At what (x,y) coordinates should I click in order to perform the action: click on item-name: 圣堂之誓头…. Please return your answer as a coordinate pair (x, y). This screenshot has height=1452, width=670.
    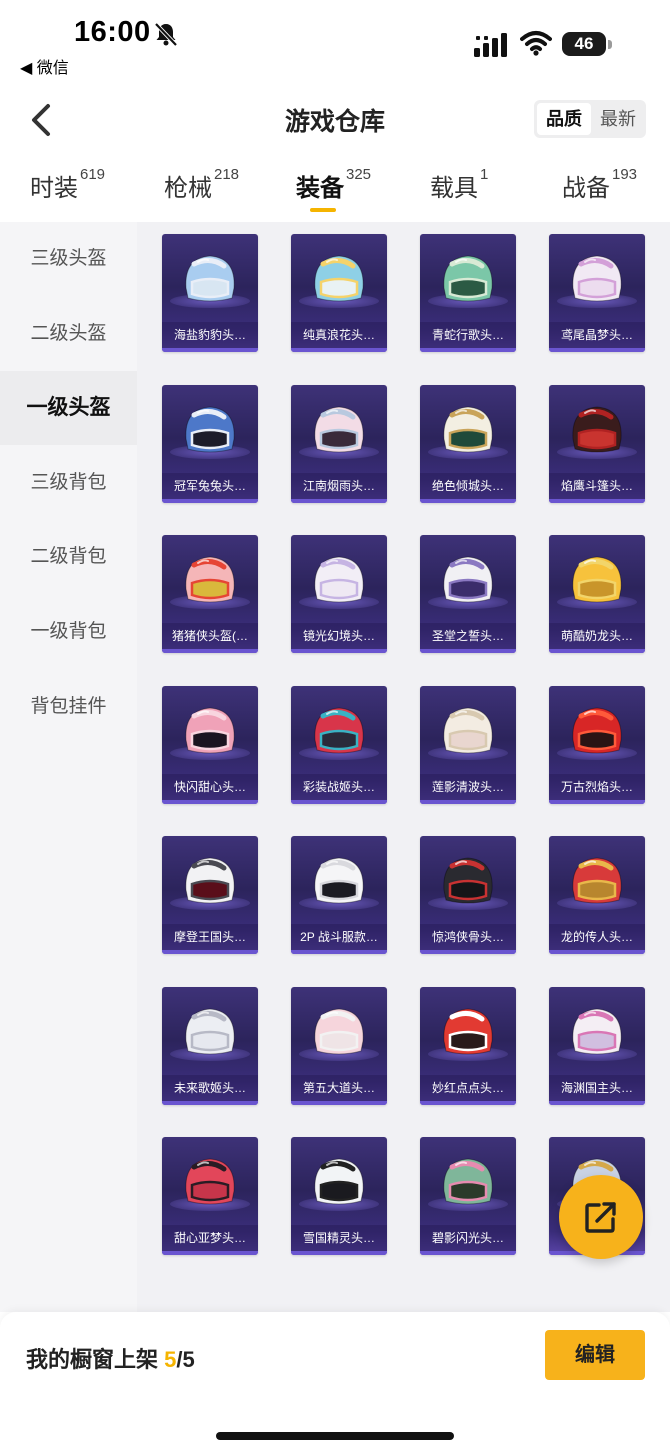
    Looking at the image, I should click on (468, 636).